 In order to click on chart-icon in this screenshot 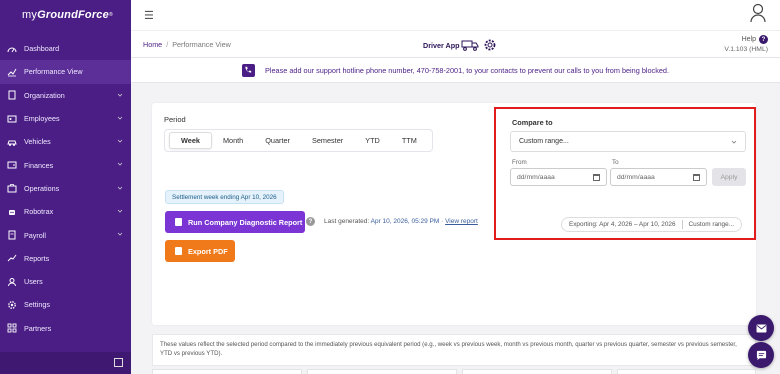, I will do `click(12, 72)`.